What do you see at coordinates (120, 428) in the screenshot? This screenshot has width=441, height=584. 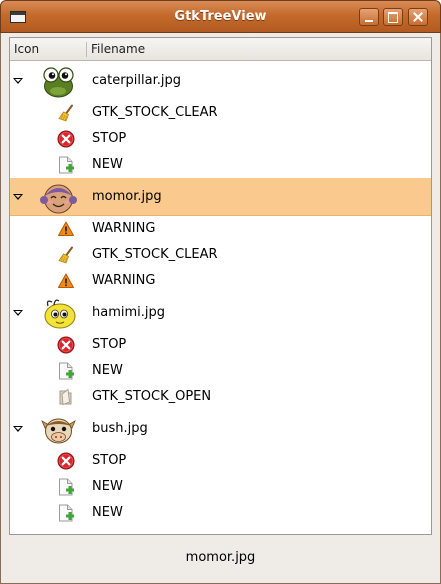 I see `filename-label: bush.jpg` at bounding box center [120, 428].